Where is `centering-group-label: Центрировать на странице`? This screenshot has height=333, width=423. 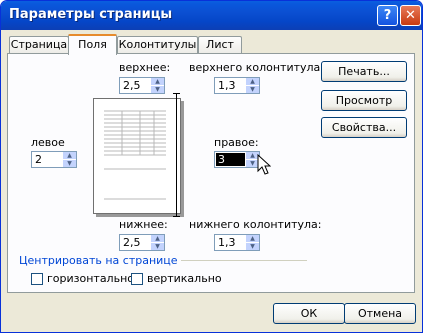
centering-group-label: Центрировать на странице is located at coordinates (100, 260).